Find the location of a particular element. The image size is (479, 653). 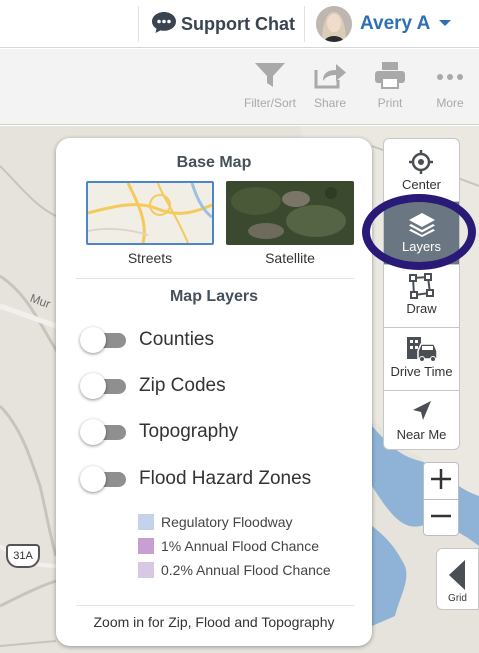

more-label: More is located at coordinates (450, 103).